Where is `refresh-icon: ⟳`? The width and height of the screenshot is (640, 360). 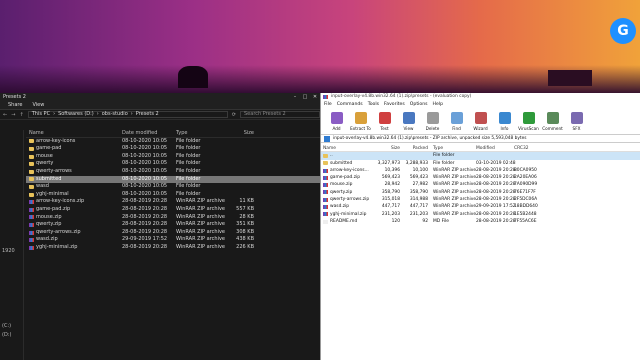 refresh-icon: ⟳ is located at coordinates (234, 115).